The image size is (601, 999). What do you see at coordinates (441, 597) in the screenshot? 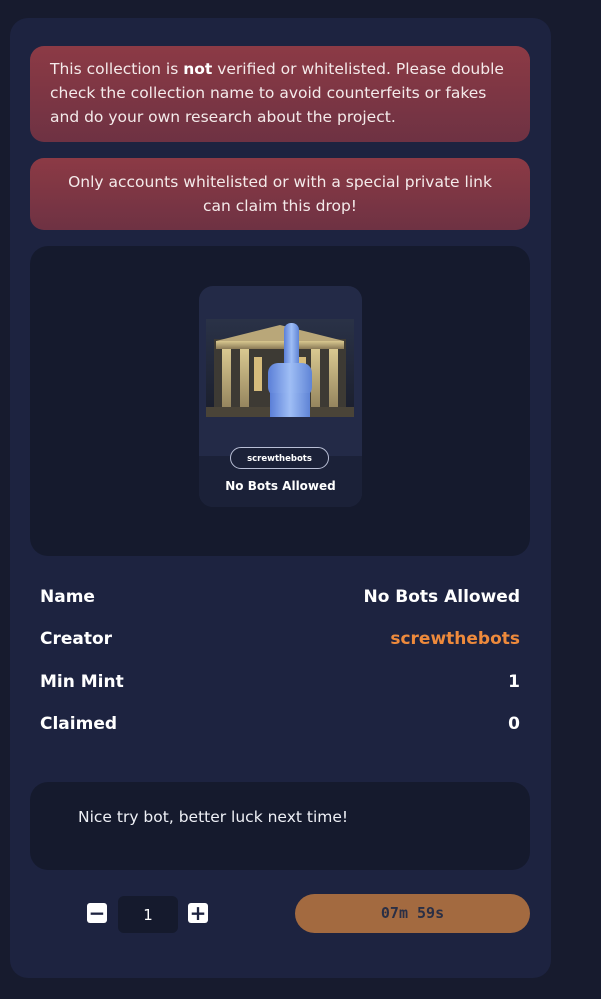
I see `name-value: No Bots Allowed` at bounding box center [441, 597].